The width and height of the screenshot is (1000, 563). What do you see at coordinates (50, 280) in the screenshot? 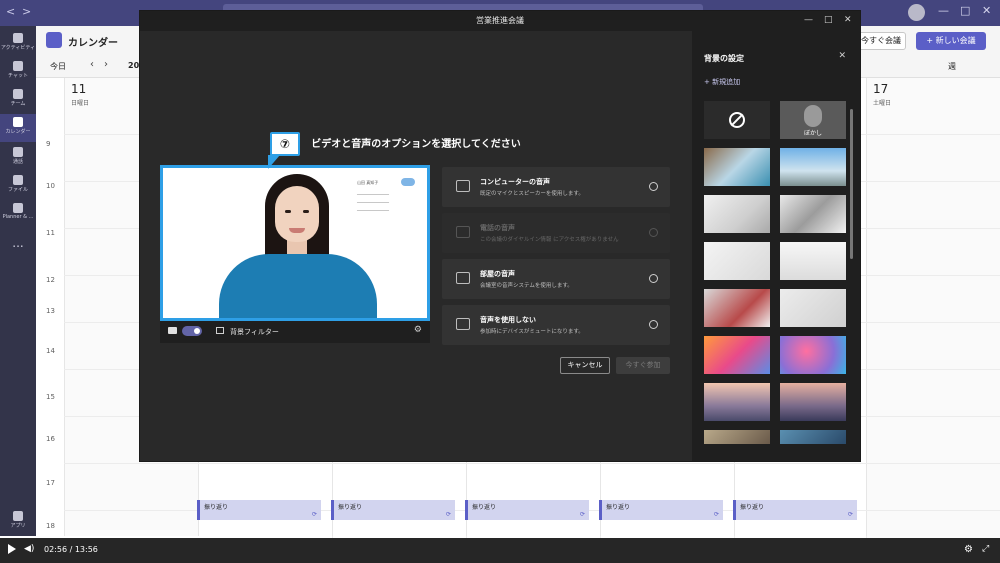
I see `hour-label: 12` at bounding box center [50, 280].